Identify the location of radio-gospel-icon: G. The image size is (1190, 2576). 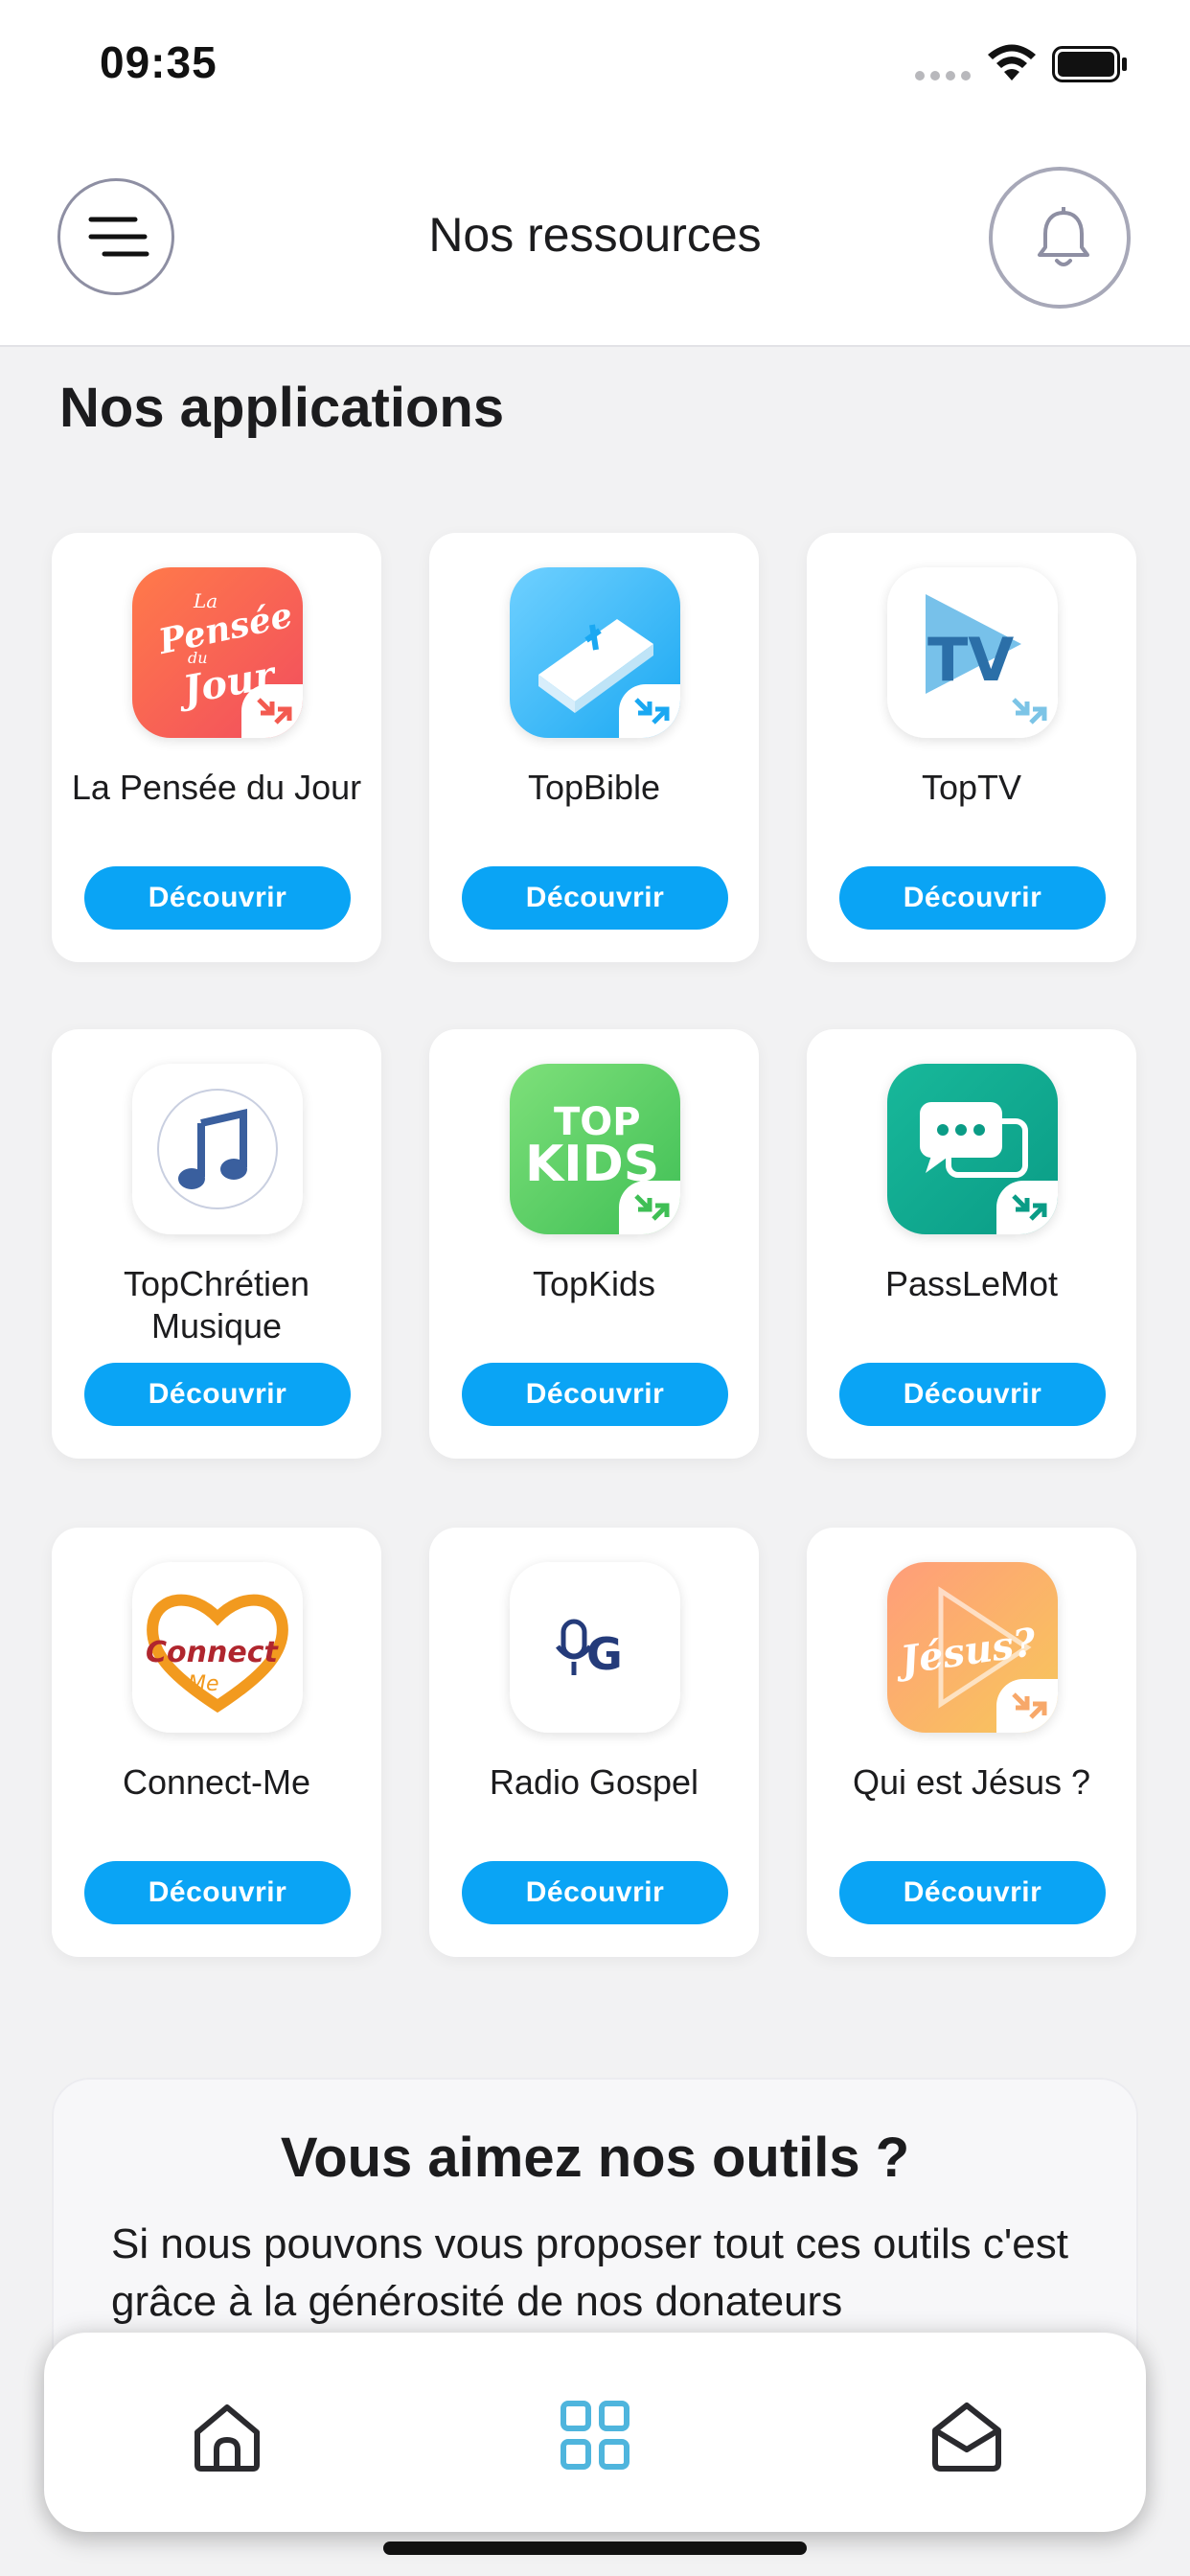
(595, 1647).